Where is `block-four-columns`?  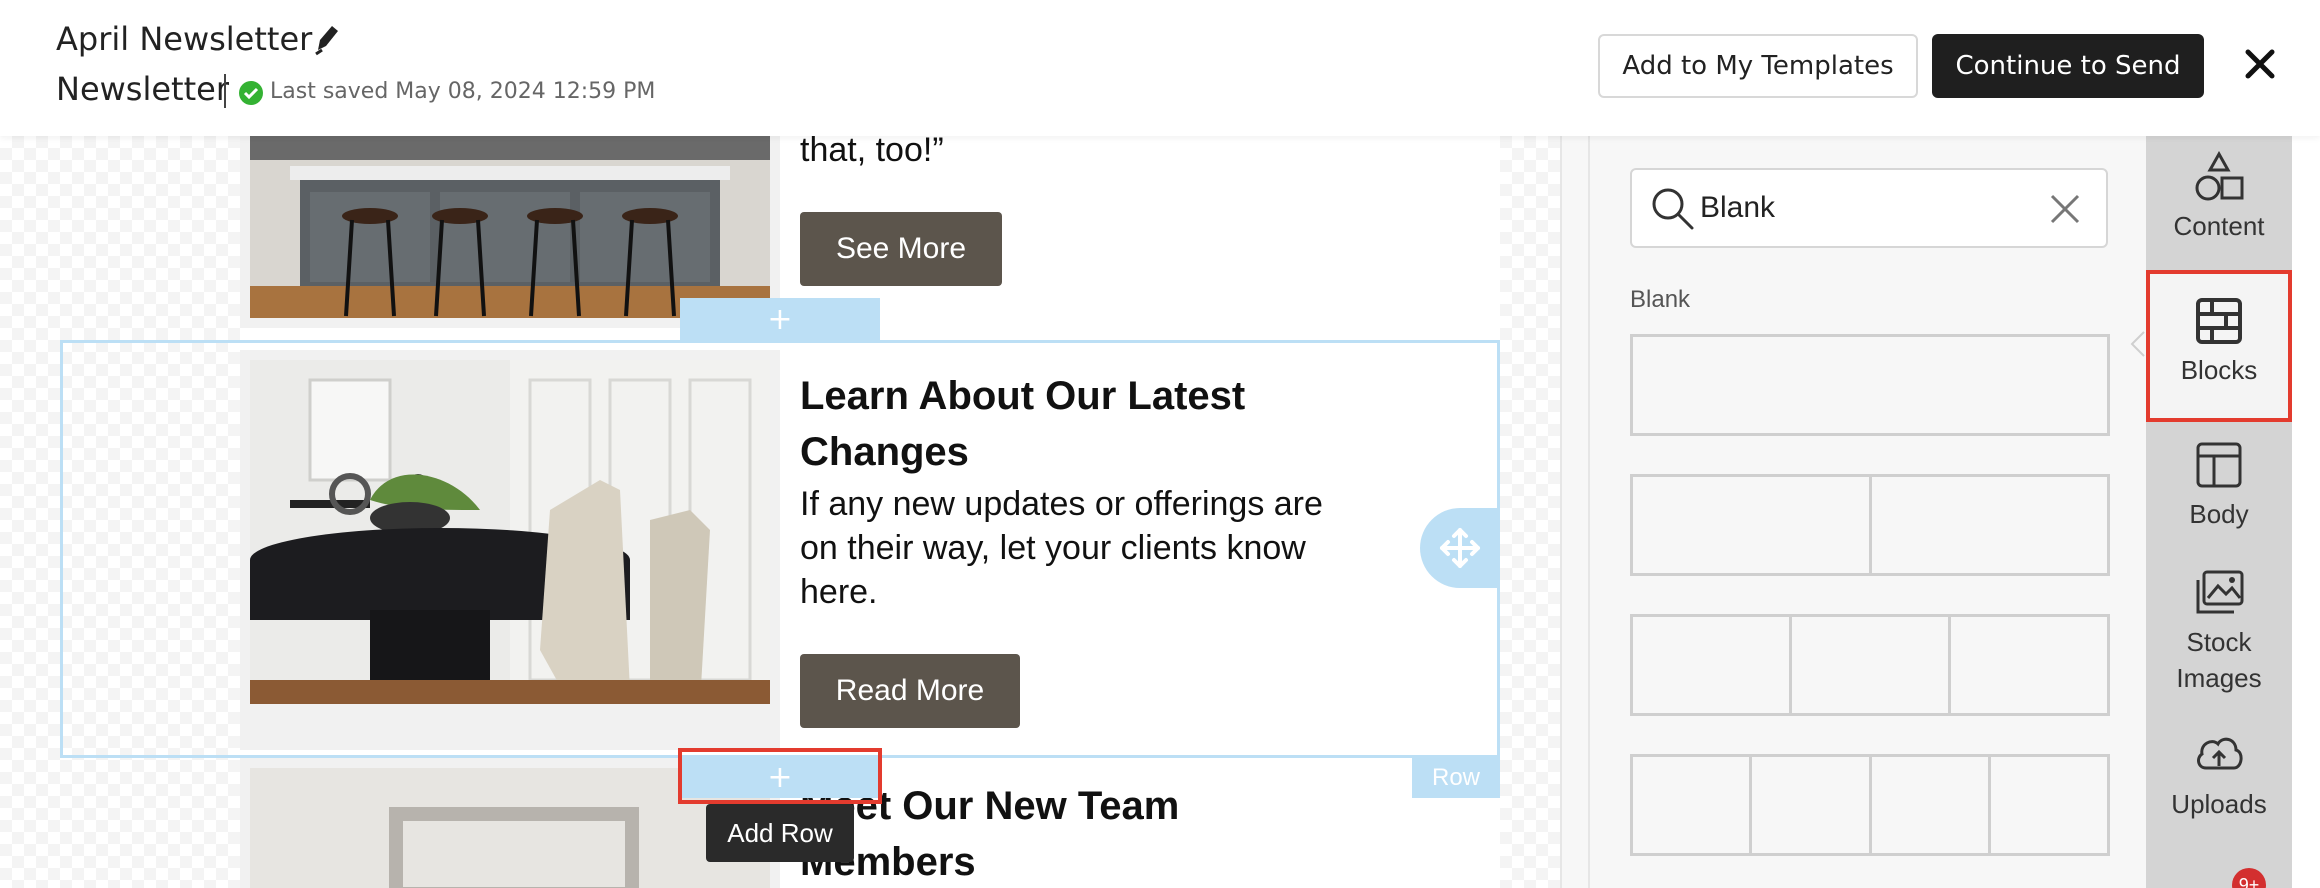
block-four-columns is located at coordinates (1870, 805).